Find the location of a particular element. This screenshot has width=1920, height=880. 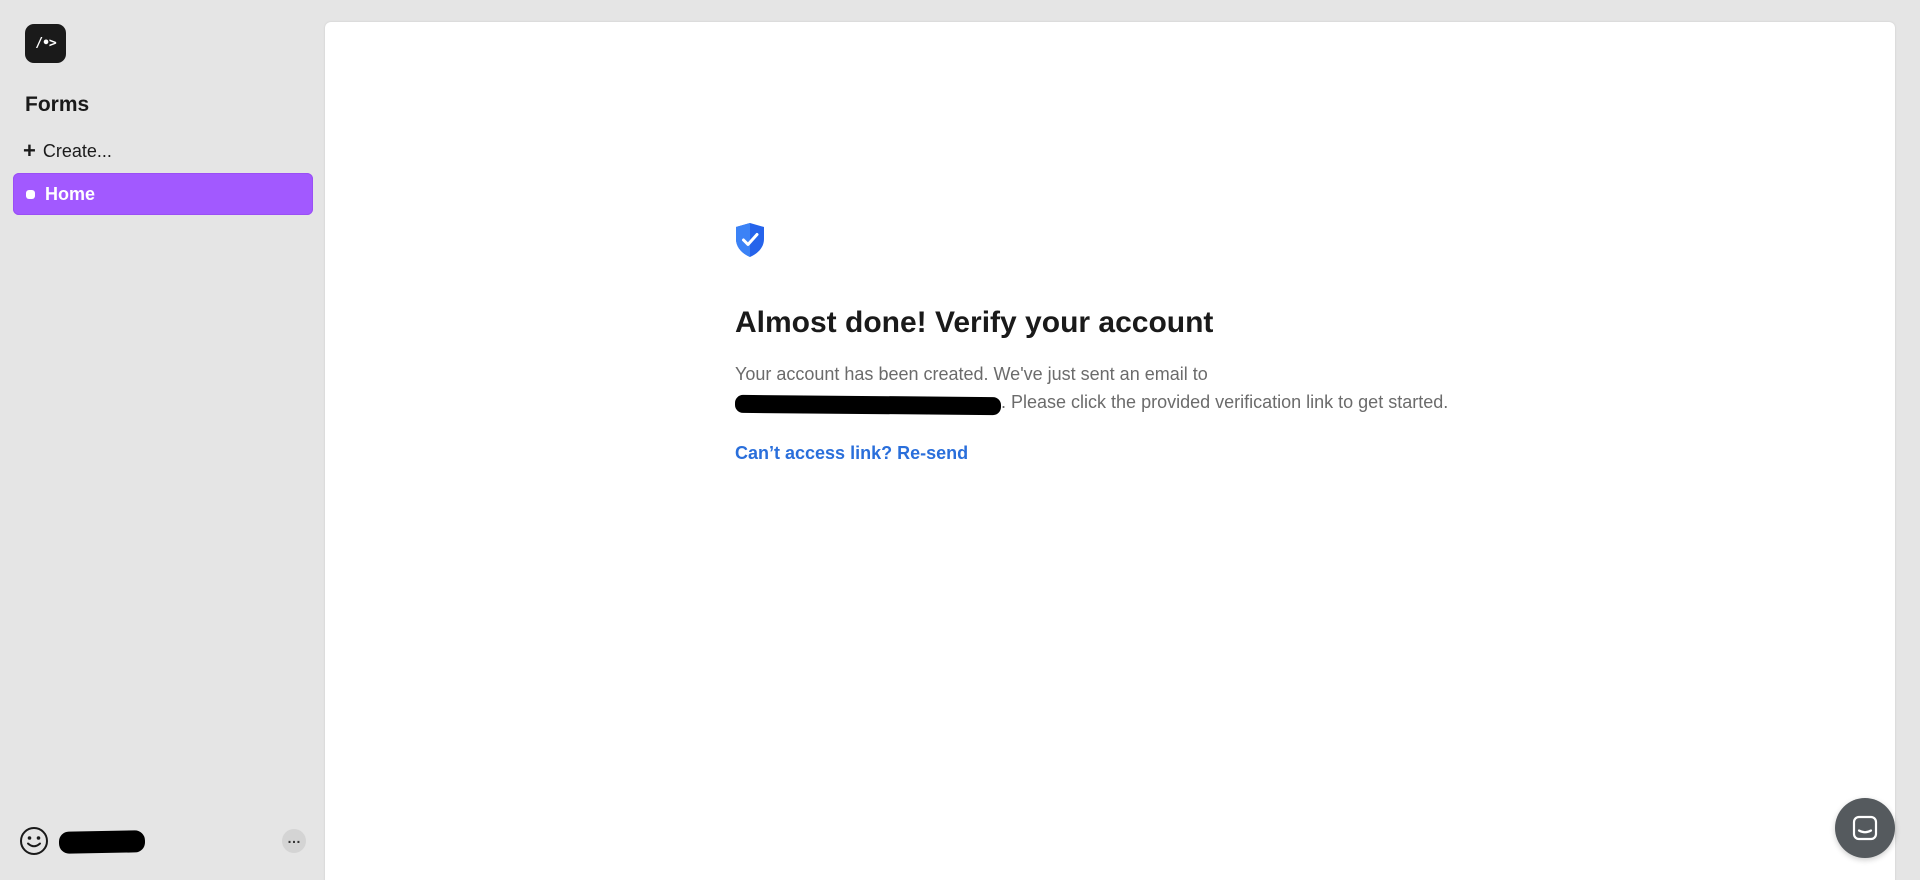

sidebar-heading: Forms is located at coordinates (57, 104).